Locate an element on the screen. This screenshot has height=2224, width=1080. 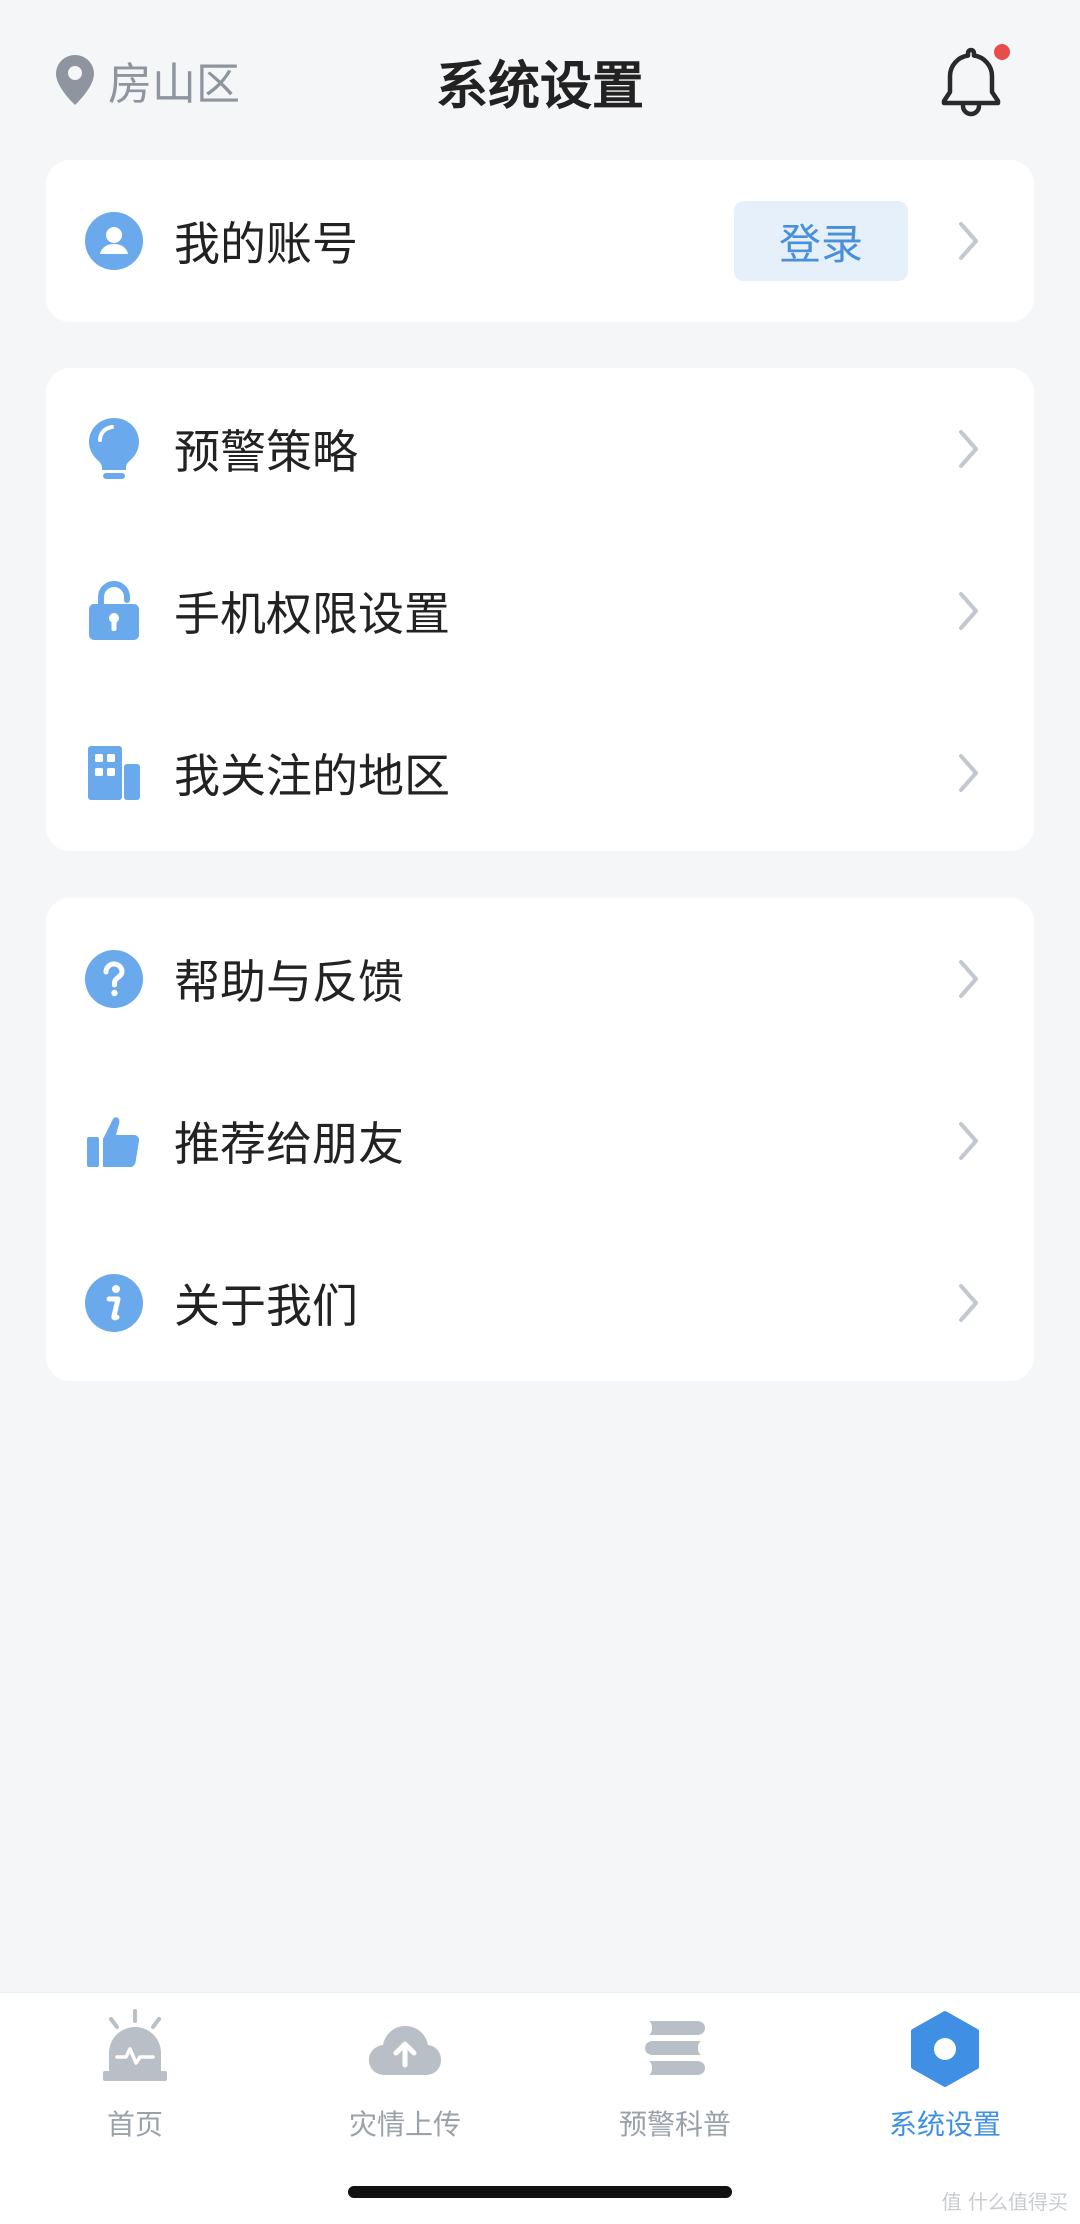
building-icon is located at coordinates (114, 773).